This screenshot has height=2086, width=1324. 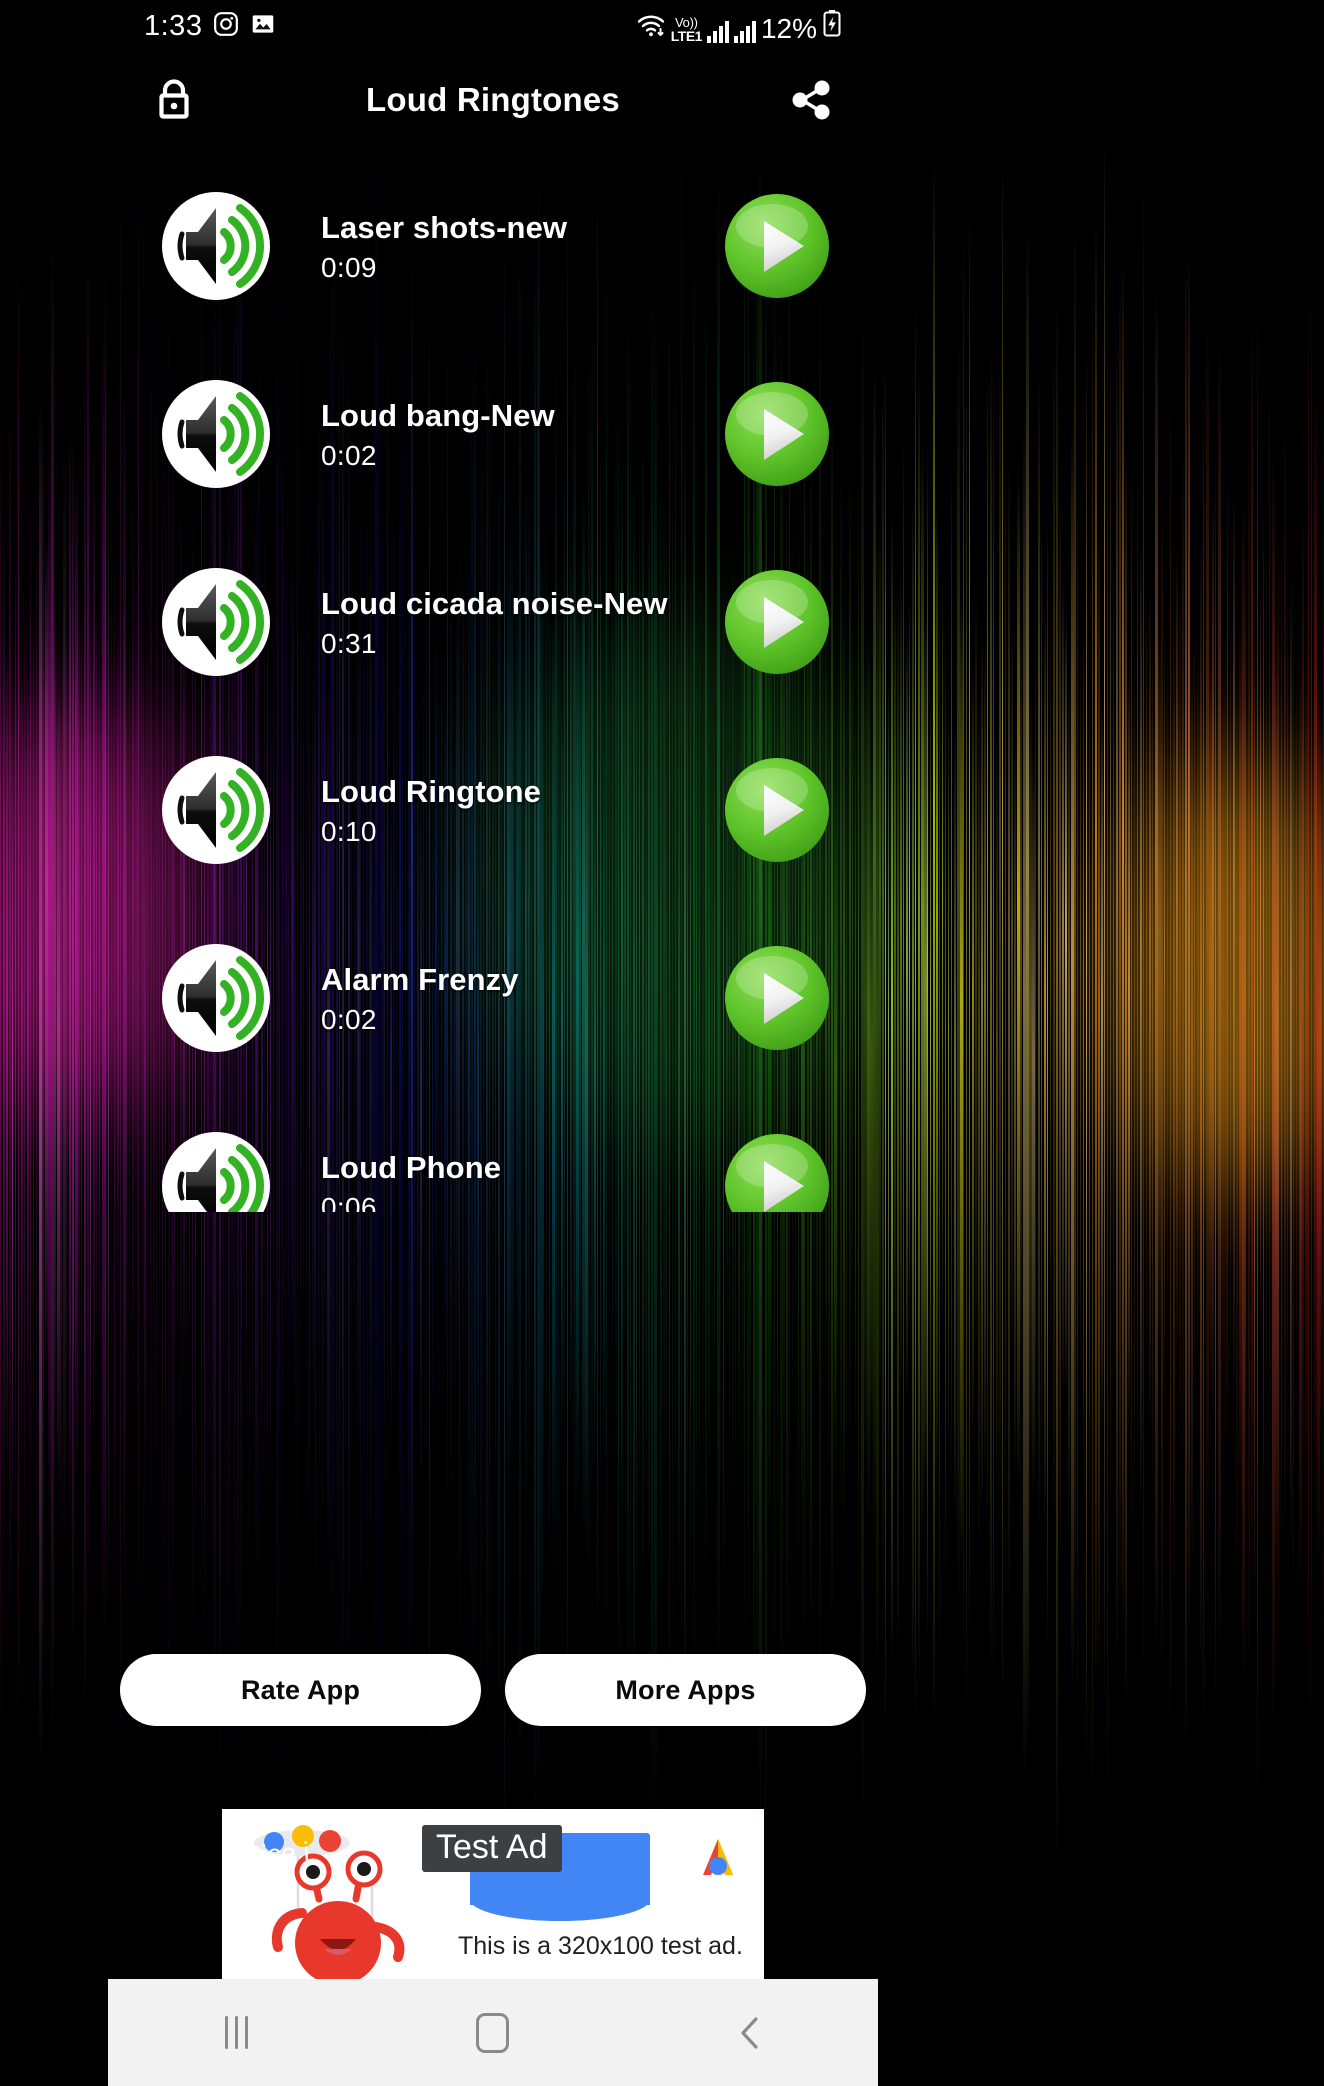 What do you see at coordinates (493, 26) in the screenshot?
I see `status-bar: 1:33 Vo)) LTE1 12%` at bounding box center [493, 26].